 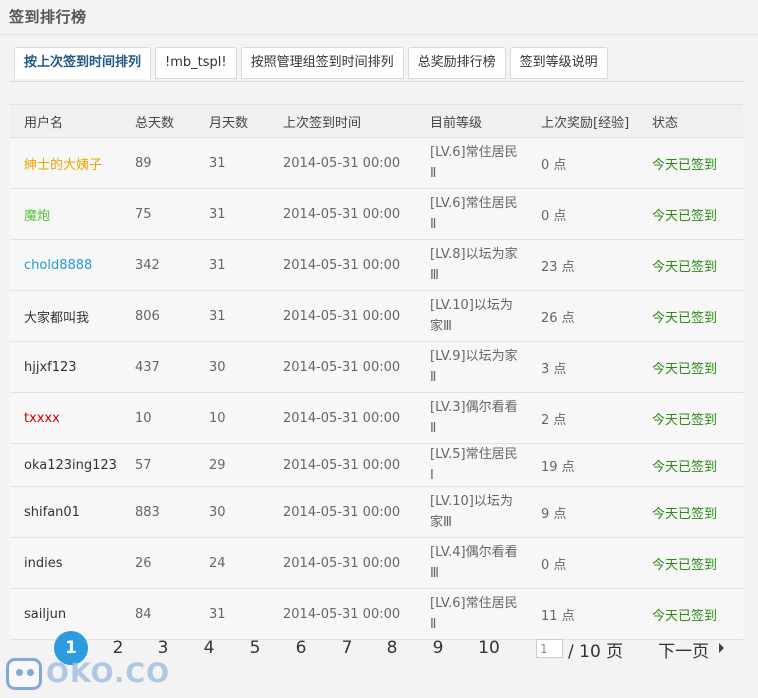 I want to click on column-header-status: 状态, so click(x=690, y=121).